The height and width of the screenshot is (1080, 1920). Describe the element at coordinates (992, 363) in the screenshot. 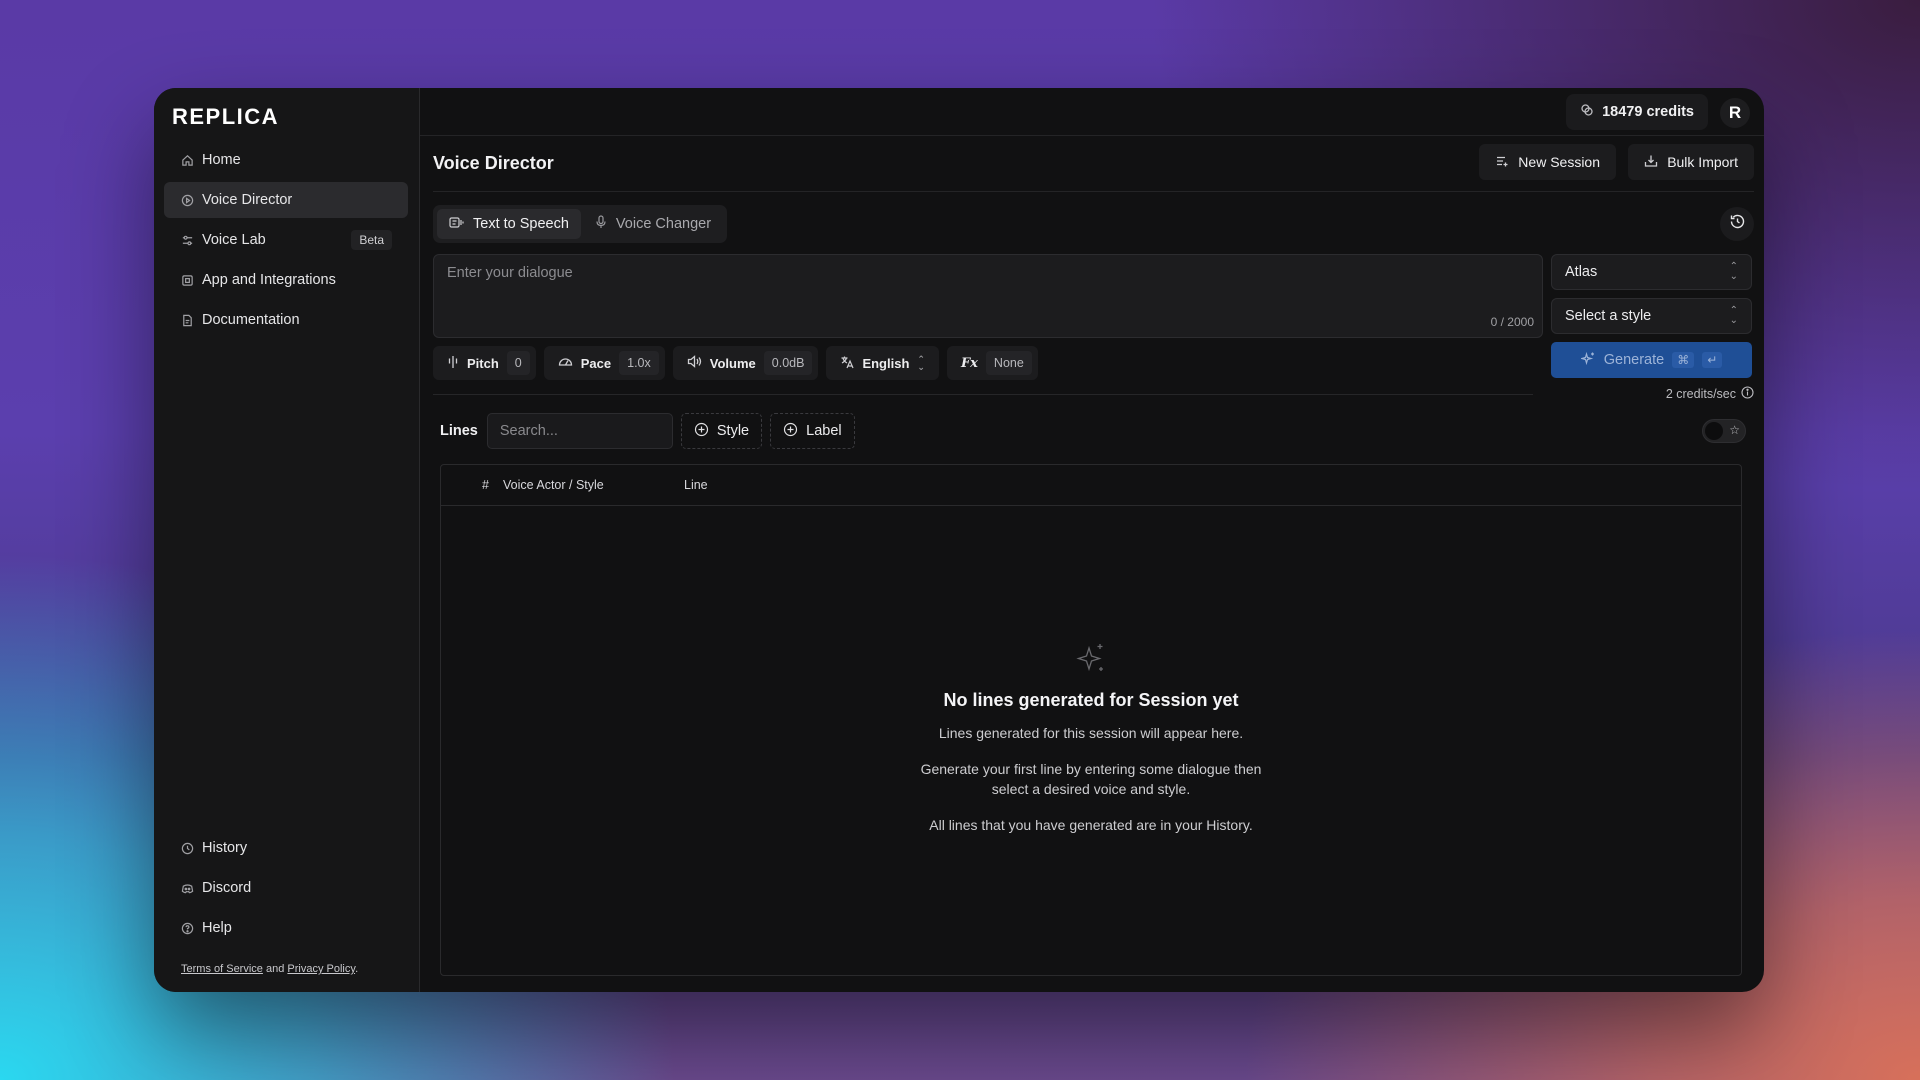

I see `fx-control: Fx None` at that location.